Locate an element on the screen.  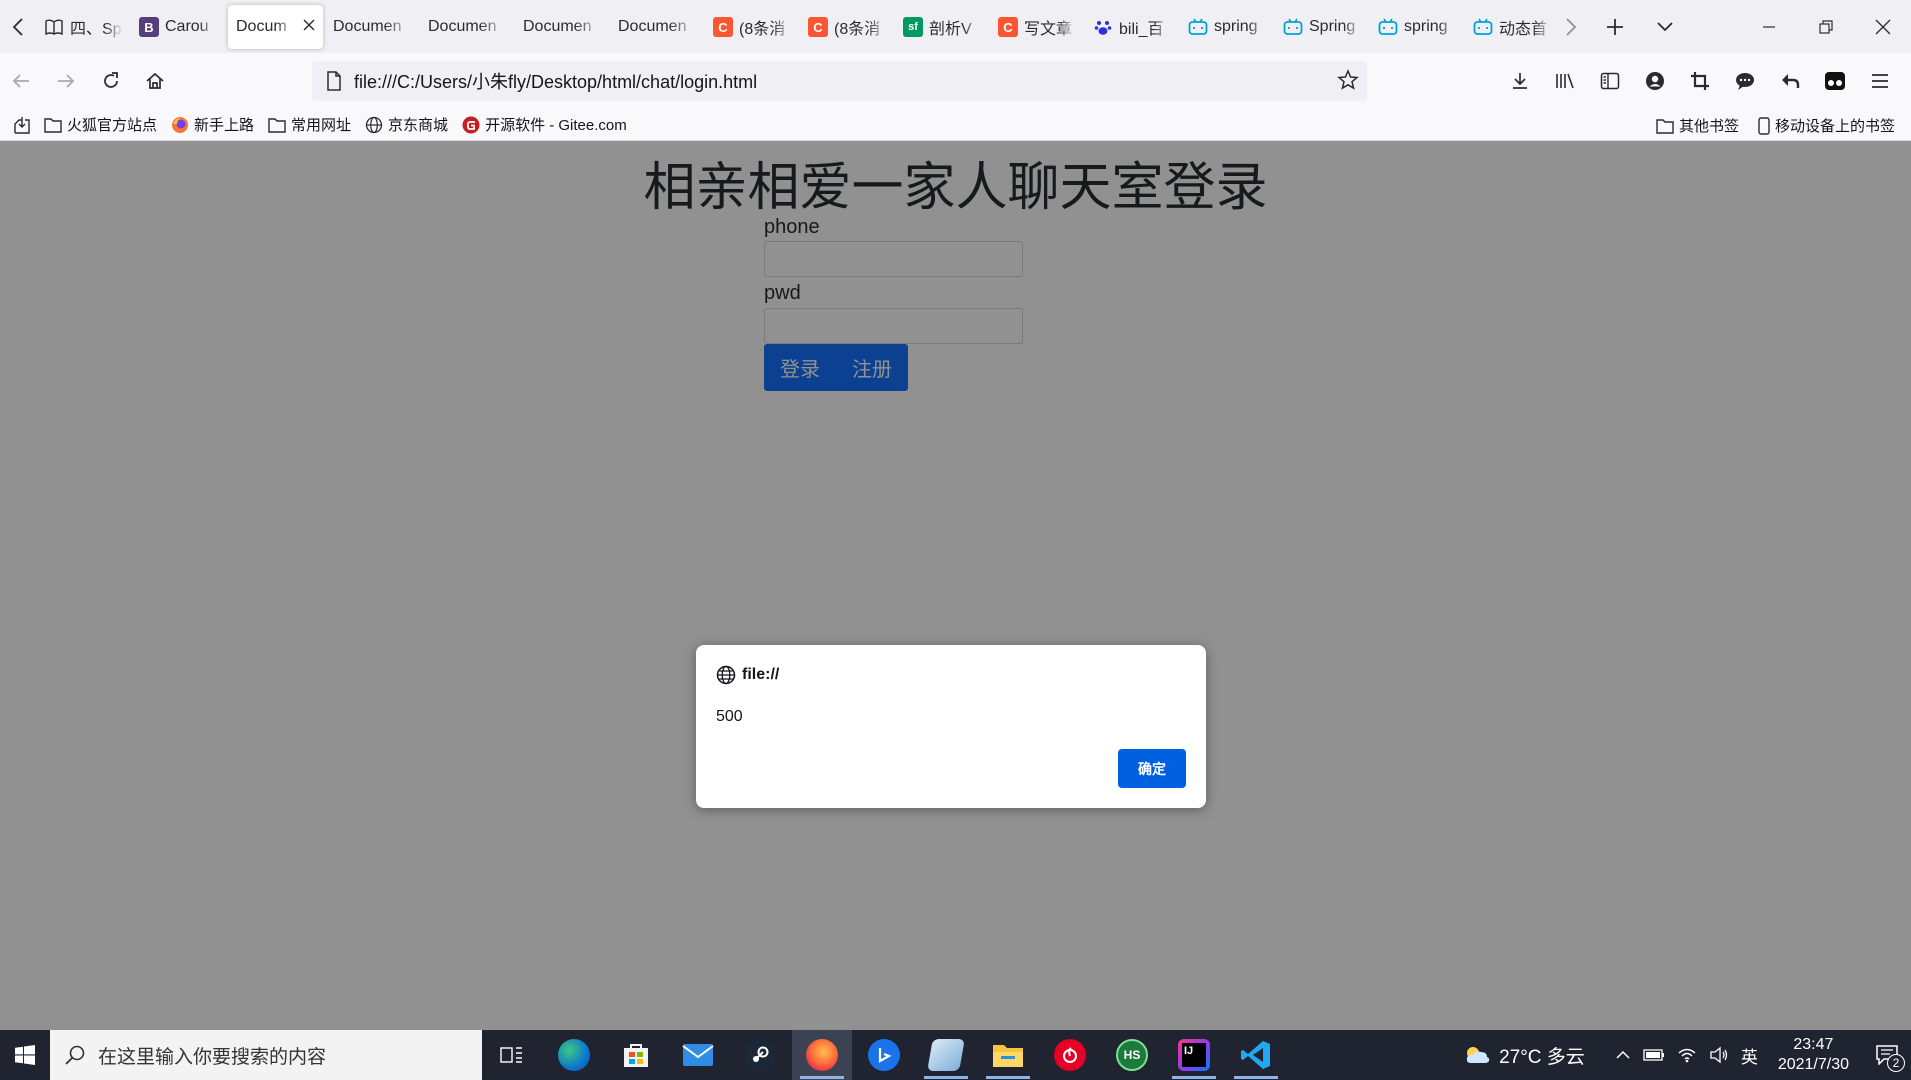
steam-taskbar-icon is located at coordinates (760, 1055).